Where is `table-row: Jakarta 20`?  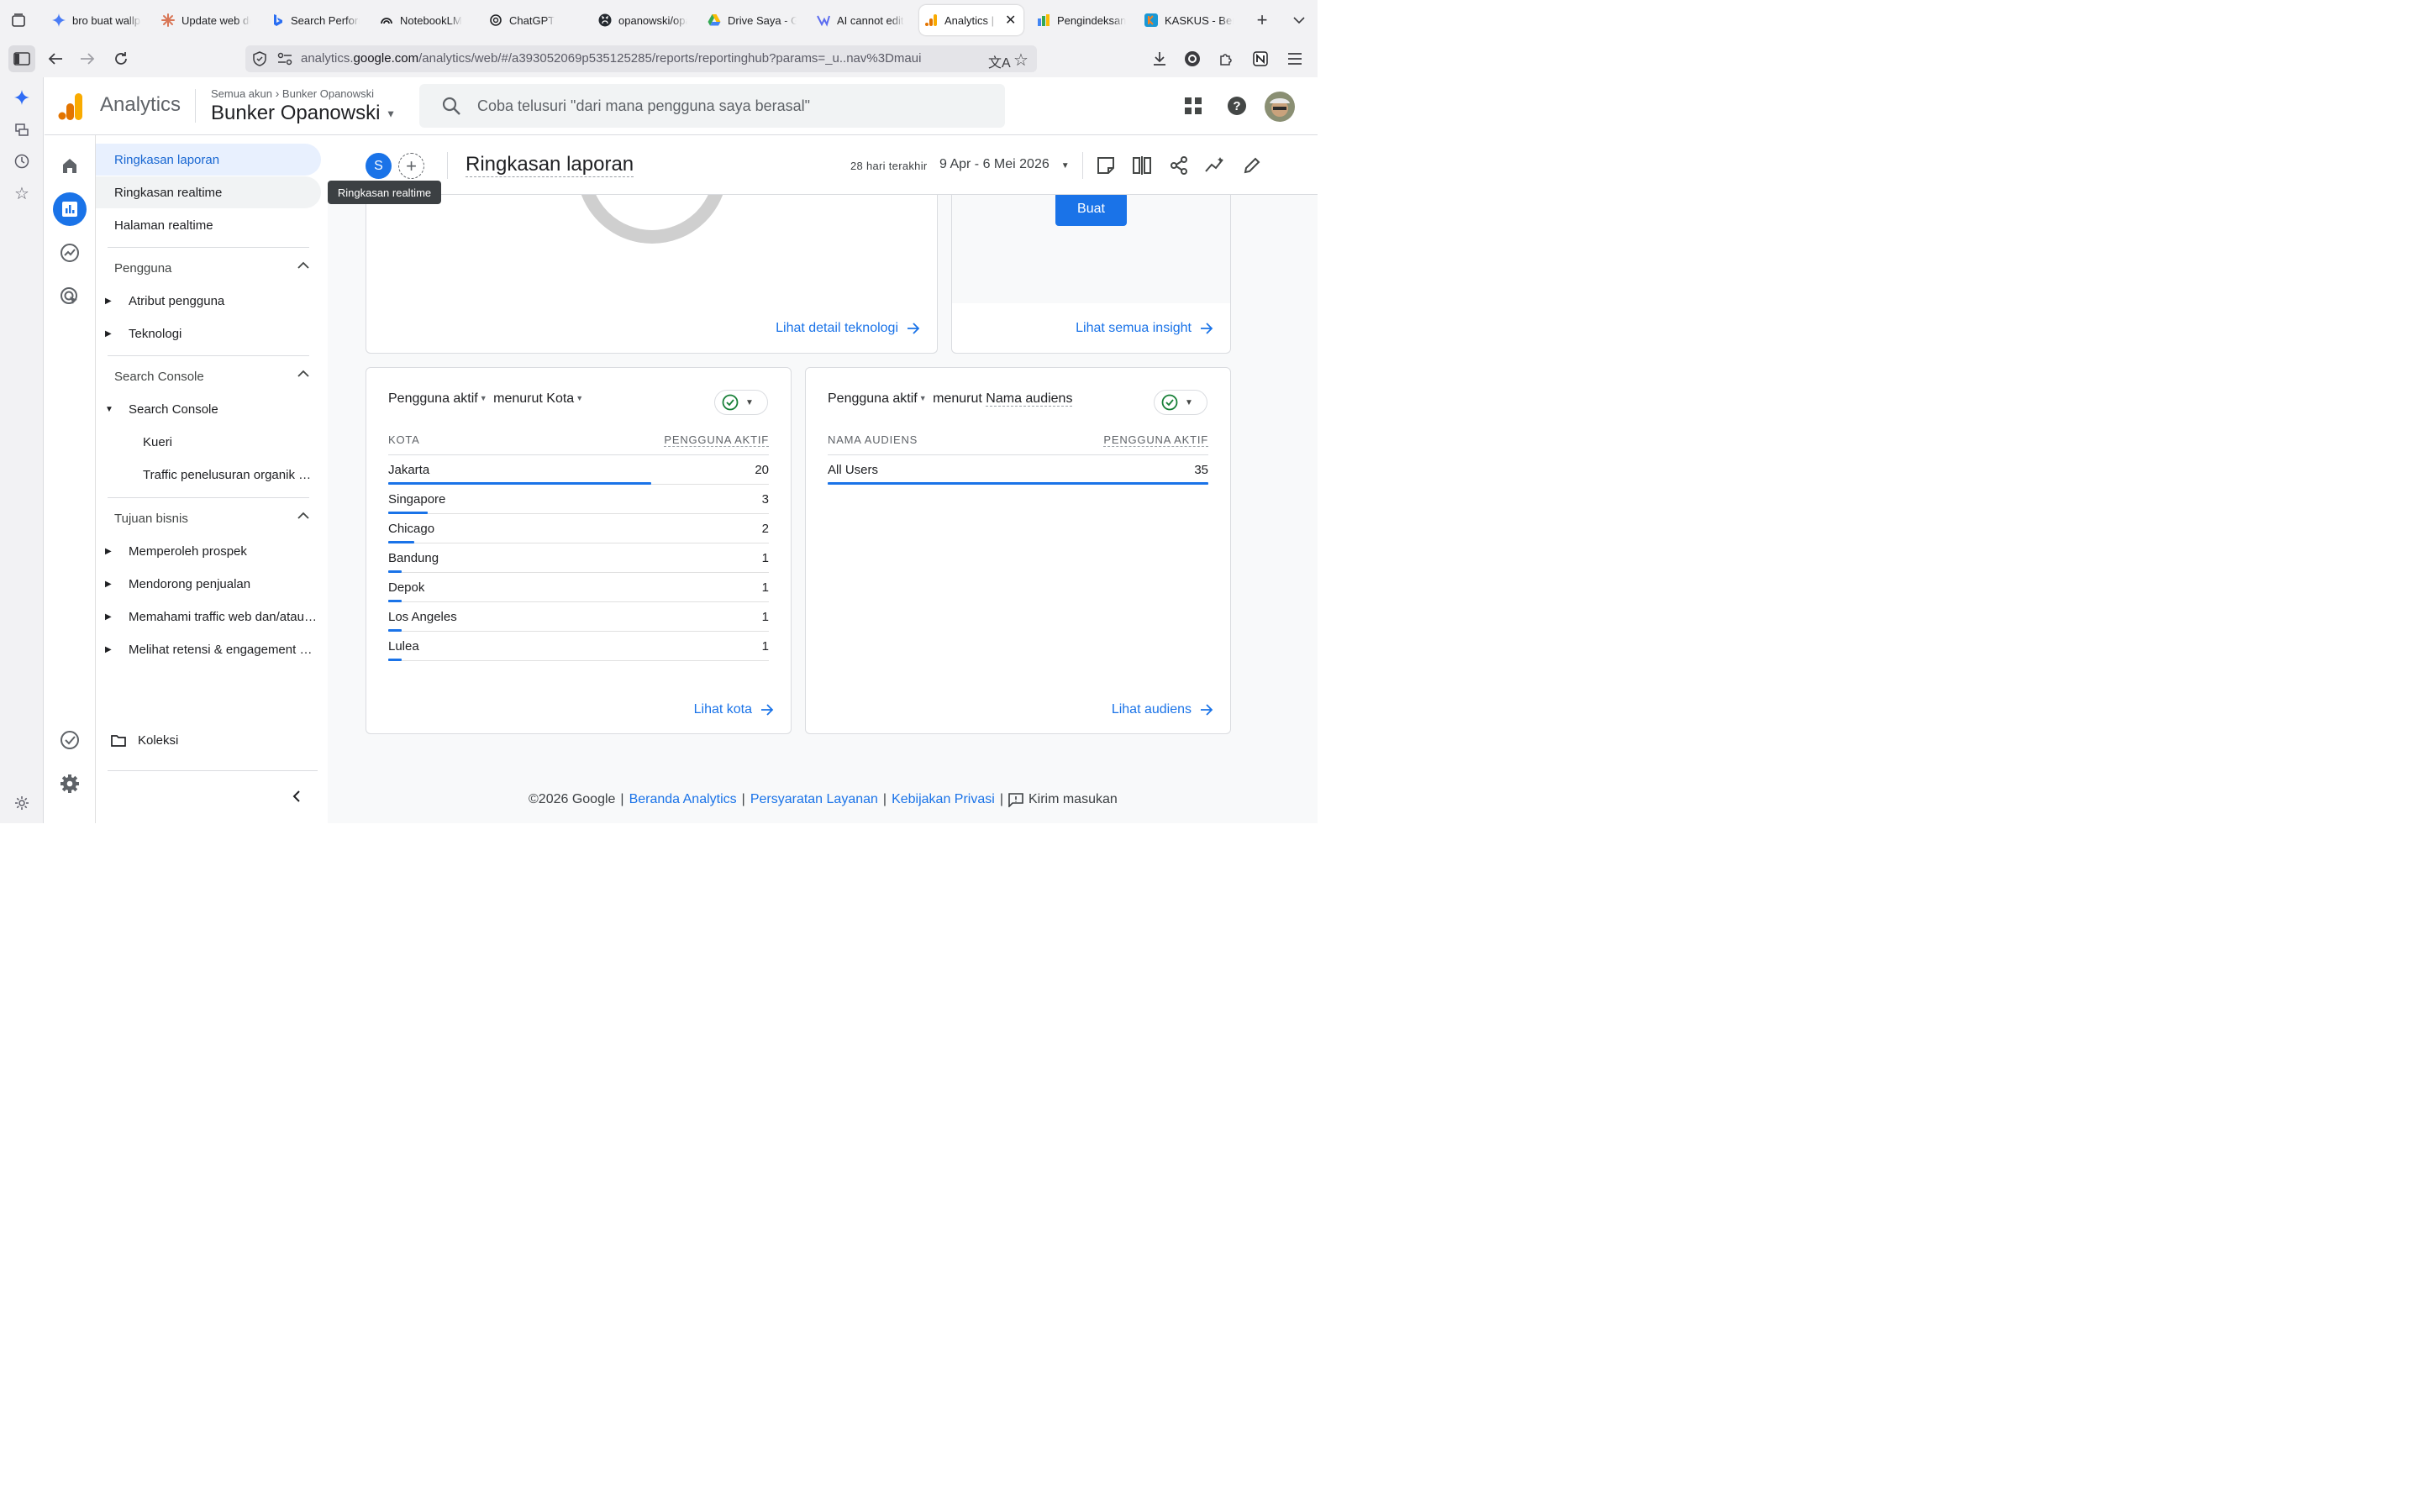 table-row: Jakarta 20 is located at coordinates (578, 470).